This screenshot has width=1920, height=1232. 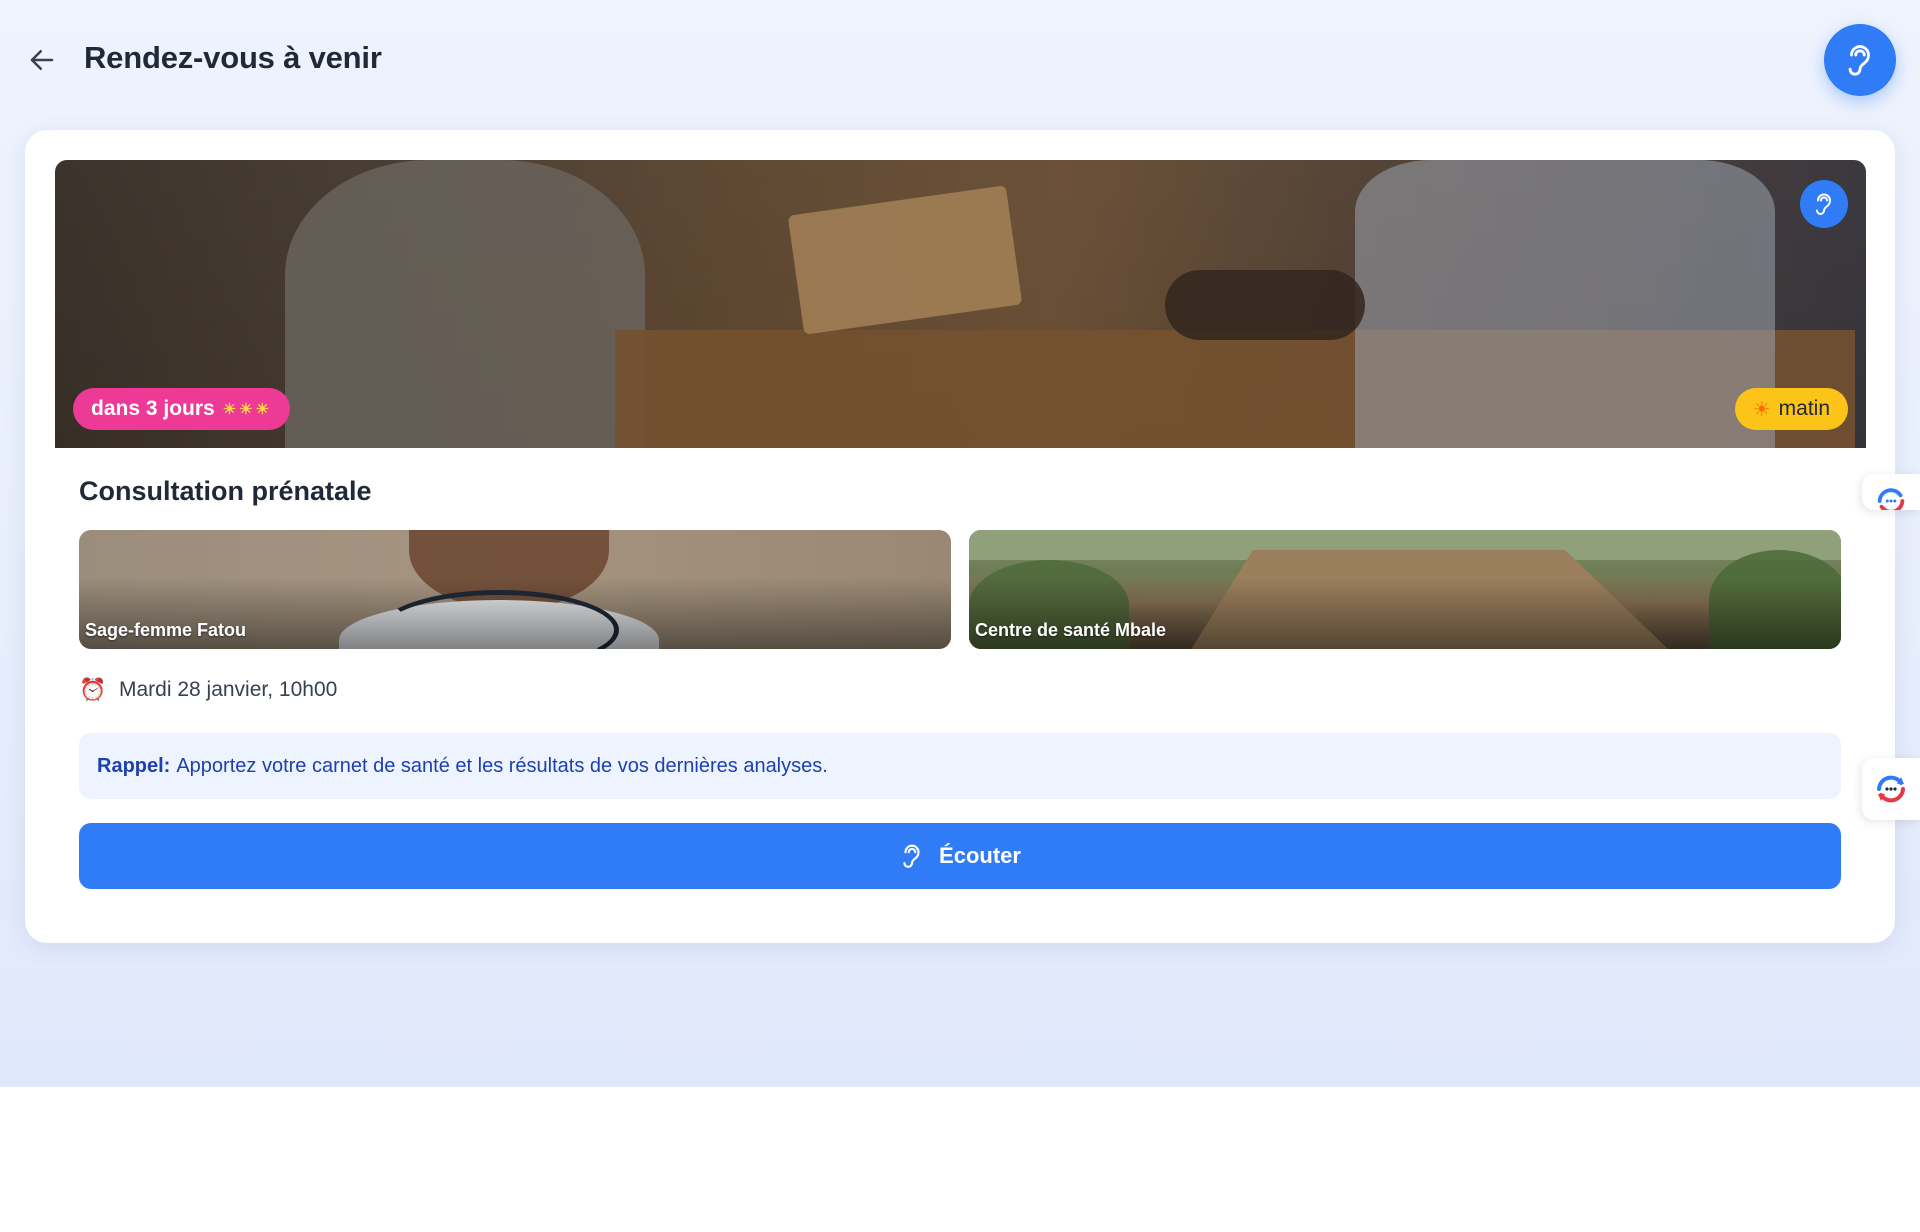 What do you see at coordinates (166, 630) in the screenshot?
I see `midwife-caption: Sage-femme Fatou` at bounding box center [166, 630].